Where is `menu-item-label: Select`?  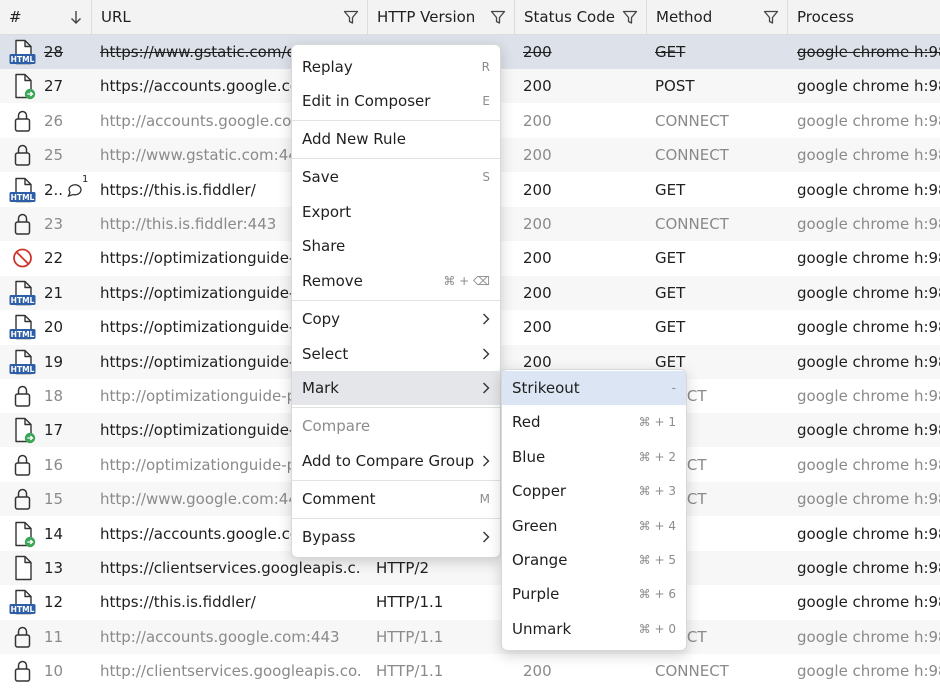 menu-item-label: Select is located at coordinates (325, 354).